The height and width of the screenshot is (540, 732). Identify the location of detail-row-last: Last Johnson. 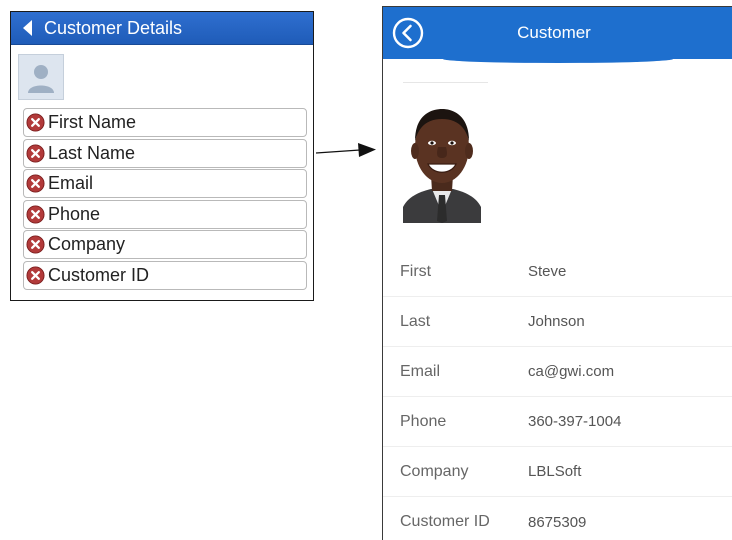
(557, 322).